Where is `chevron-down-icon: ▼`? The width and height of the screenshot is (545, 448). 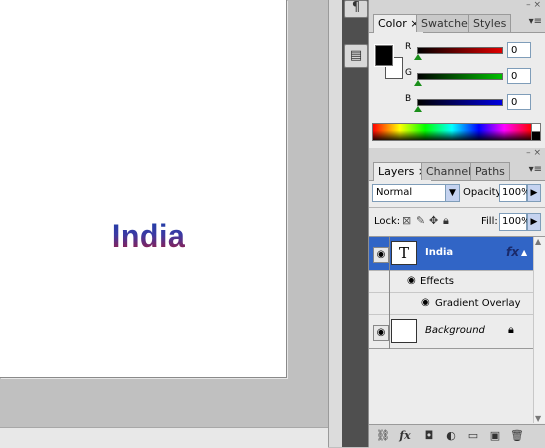 chevron-down-icon: ▼ is located at coordinates (452, 193).